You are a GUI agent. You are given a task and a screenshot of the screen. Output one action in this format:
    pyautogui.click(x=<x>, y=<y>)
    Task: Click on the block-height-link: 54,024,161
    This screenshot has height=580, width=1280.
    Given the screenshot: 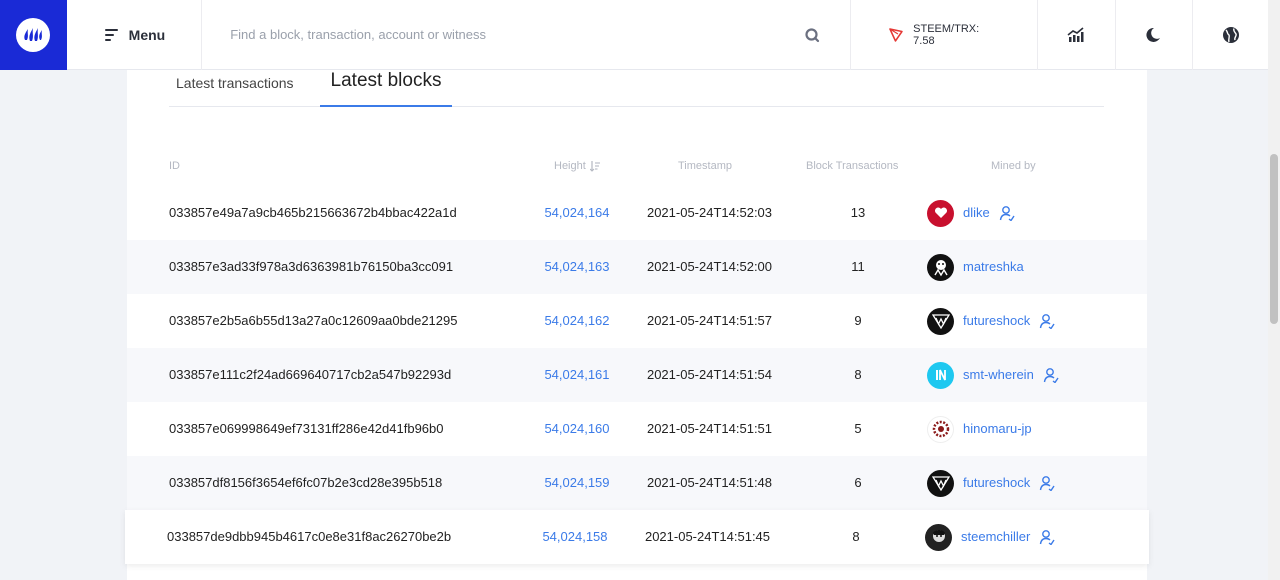 What is the action you would take?
    pyautogui.click(x=577, y=375)
    